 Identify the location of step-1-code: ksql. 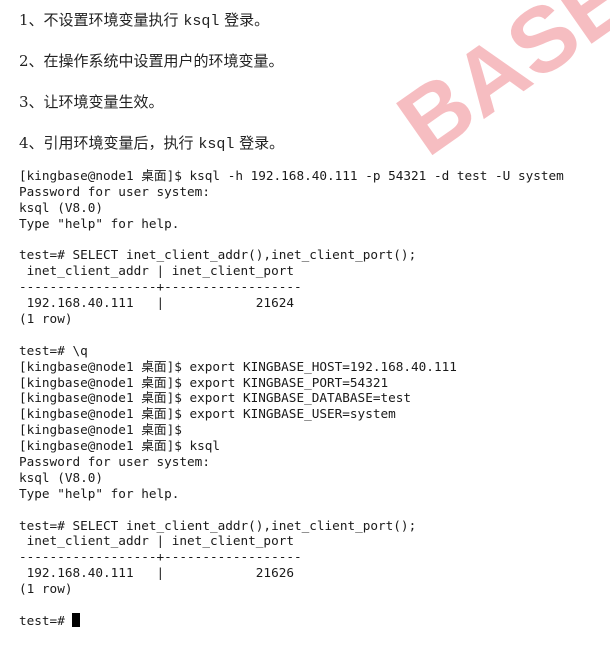
(201, 21).